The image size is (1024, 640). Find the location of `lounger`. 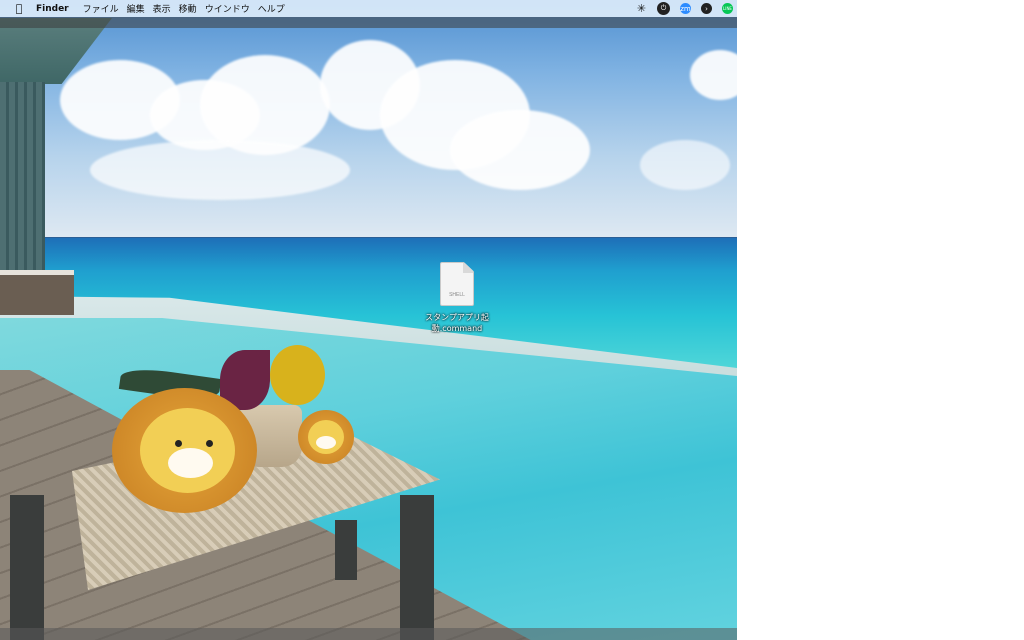

lounger is located at coordinates (37, 292).